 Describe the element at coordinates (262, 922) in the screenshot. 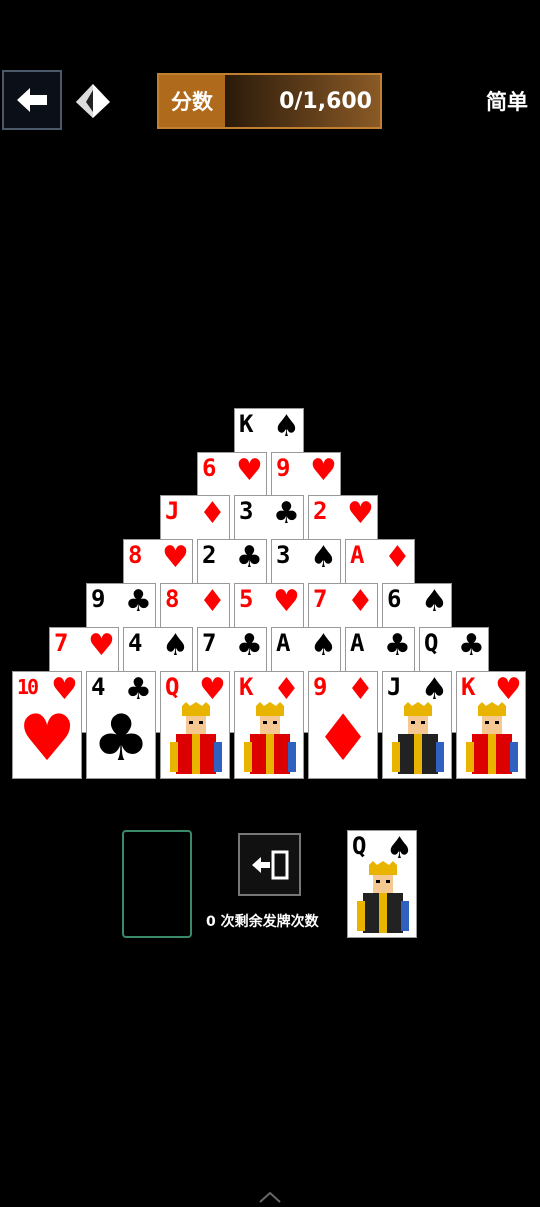

I see `redeal-count-text: 0 次剩余发牌次数` at that location.